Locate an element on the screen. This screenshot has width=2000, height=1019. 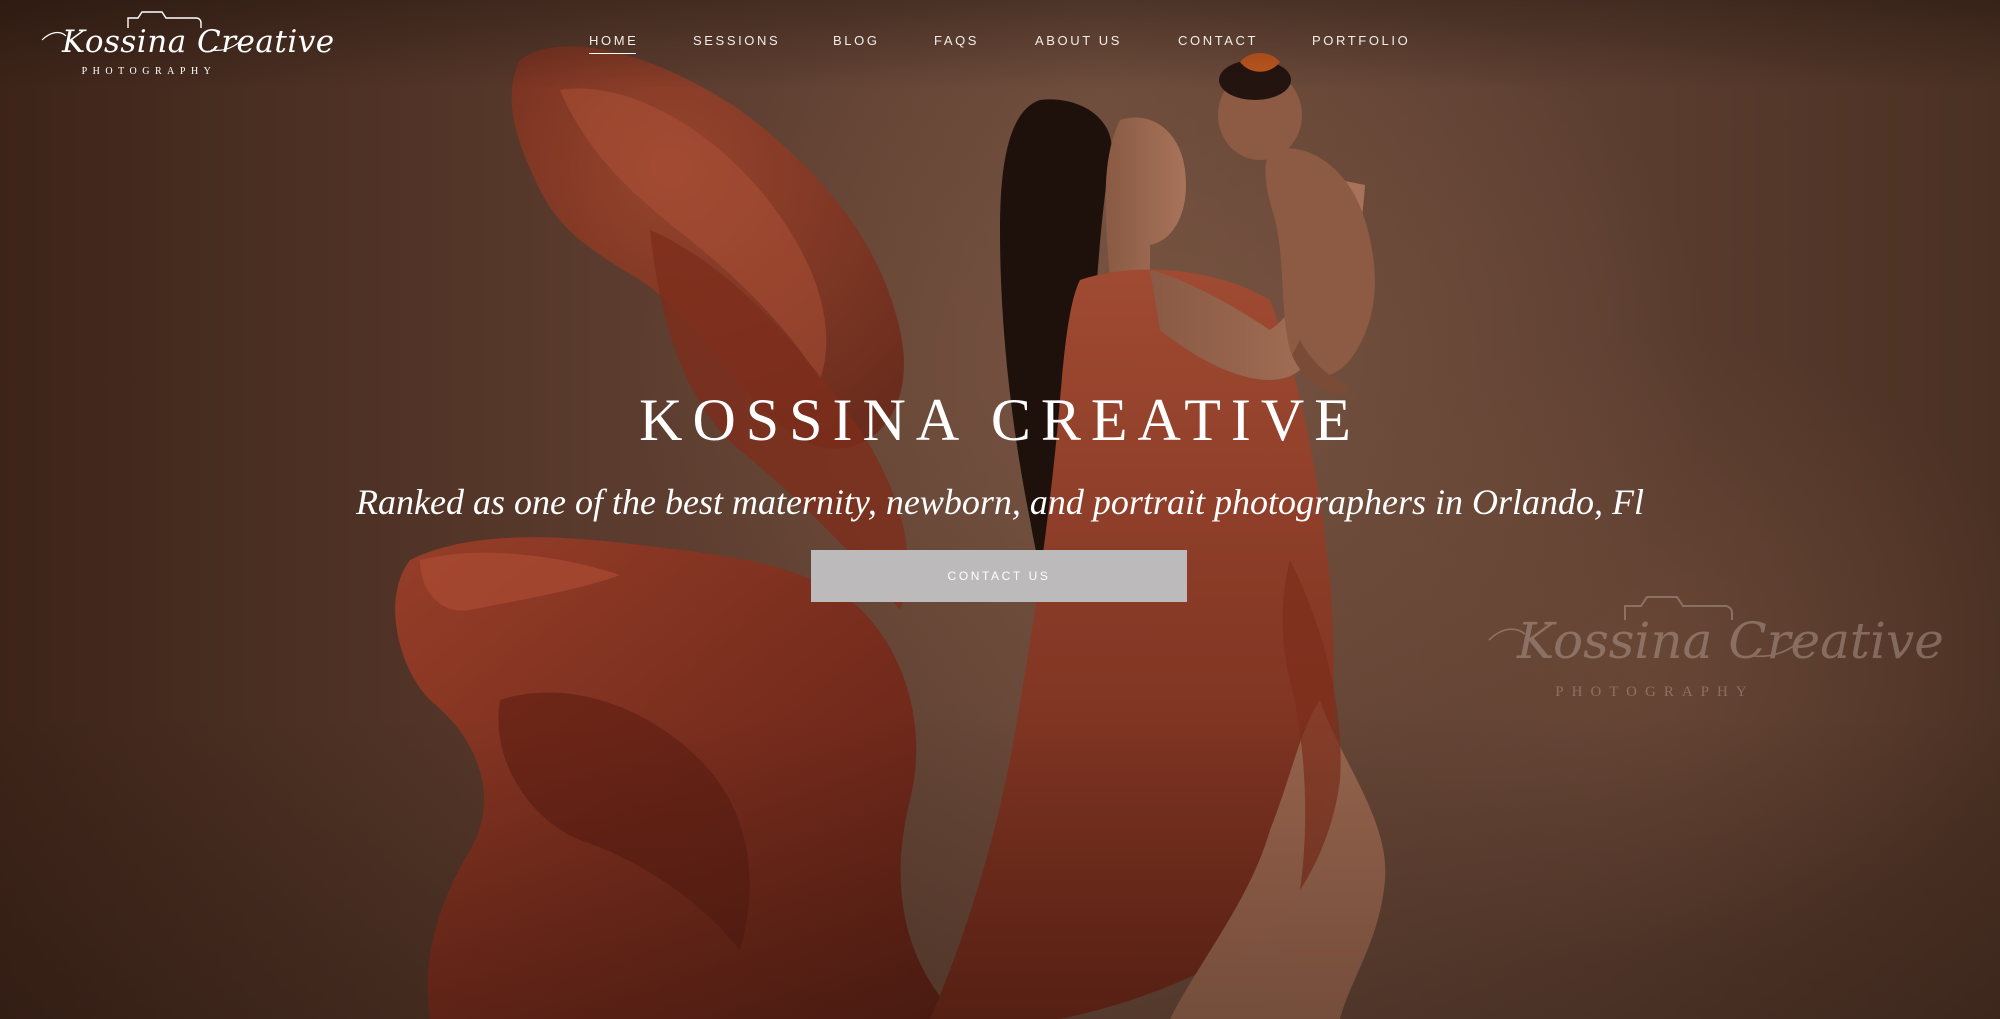
nav-sessions: SESSIONS is located at coordinates (736, 40).